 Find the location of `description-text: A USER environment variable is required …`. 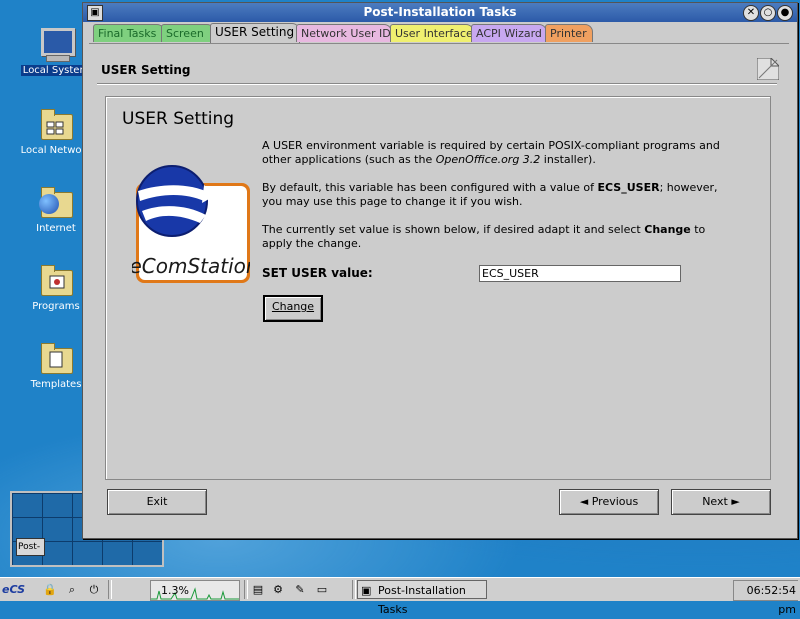

description-text: A USER environment variable is required … is located at coordinates (491, 194).